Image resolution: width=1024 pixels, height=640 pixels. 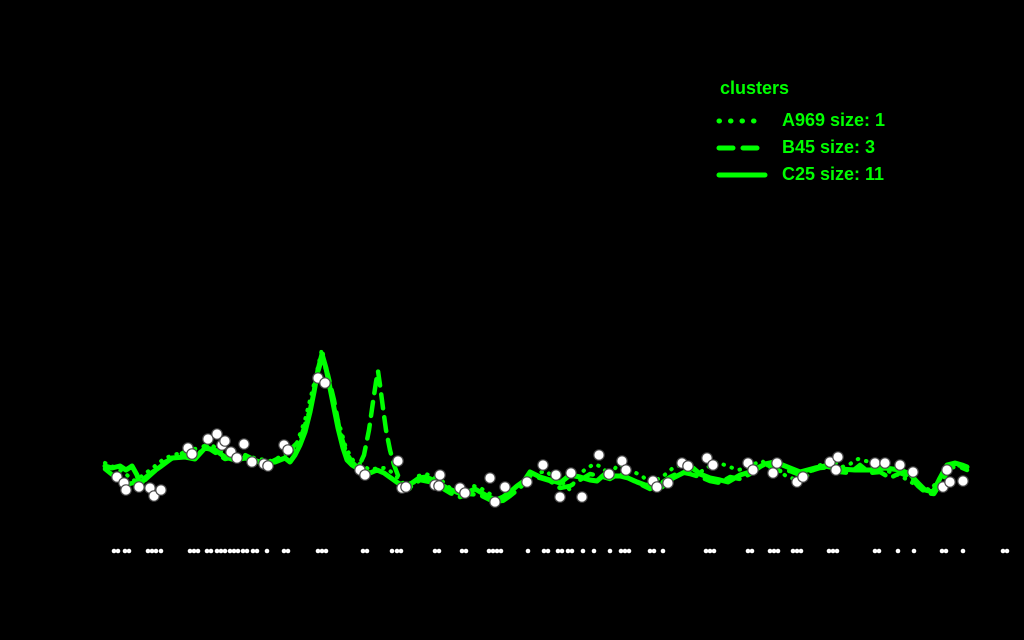 I want to click on legend-entry-c25: C25 size: 11, so click(x=800, y=174).